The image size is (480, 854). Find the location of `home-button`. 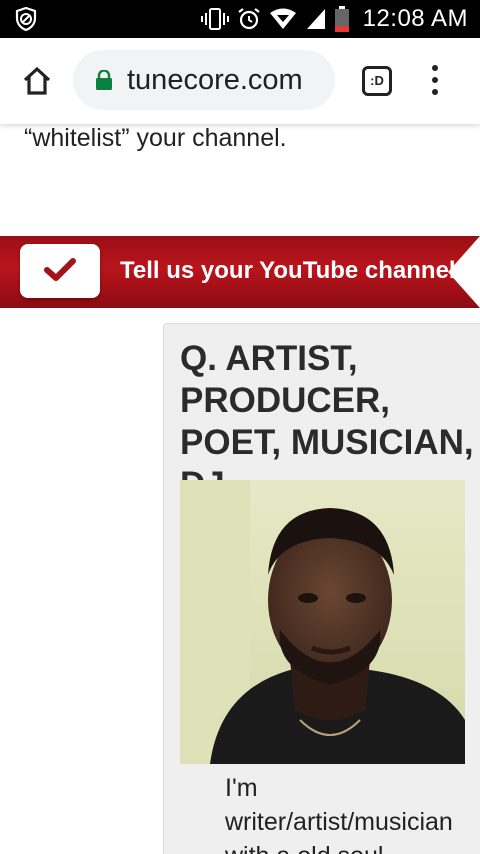

home-button is located at coordinates (37, 81).